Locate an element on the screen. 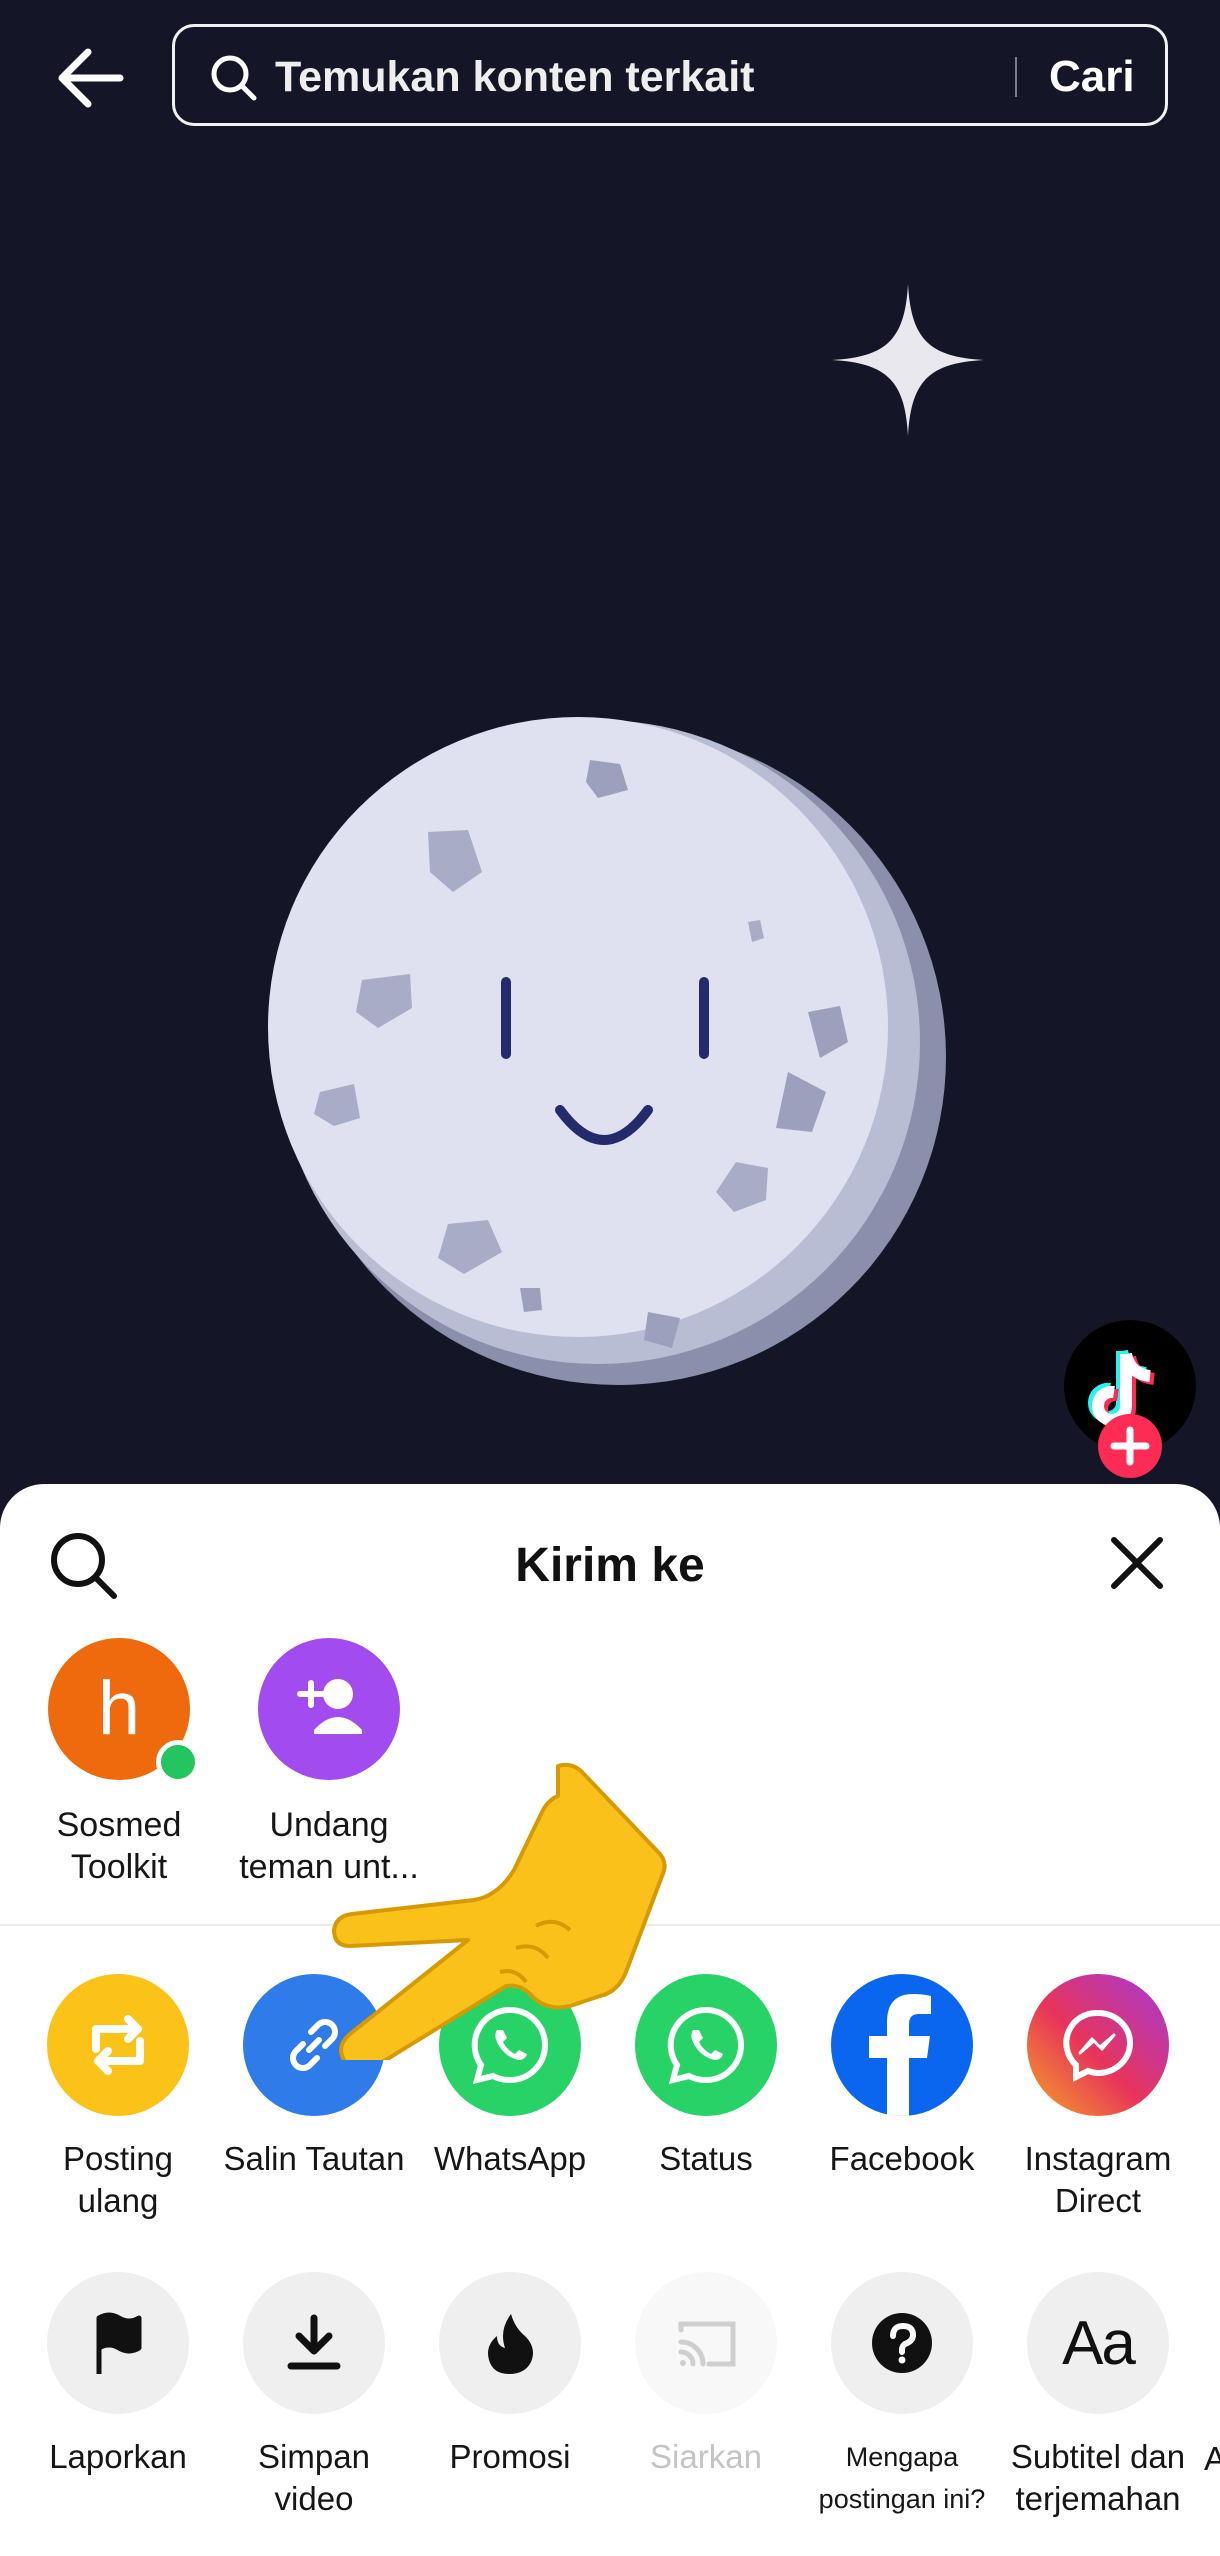 Image resolution: width=1220 pixels, height=2556 pixels. search-icon is located at coordinates (234, 78).